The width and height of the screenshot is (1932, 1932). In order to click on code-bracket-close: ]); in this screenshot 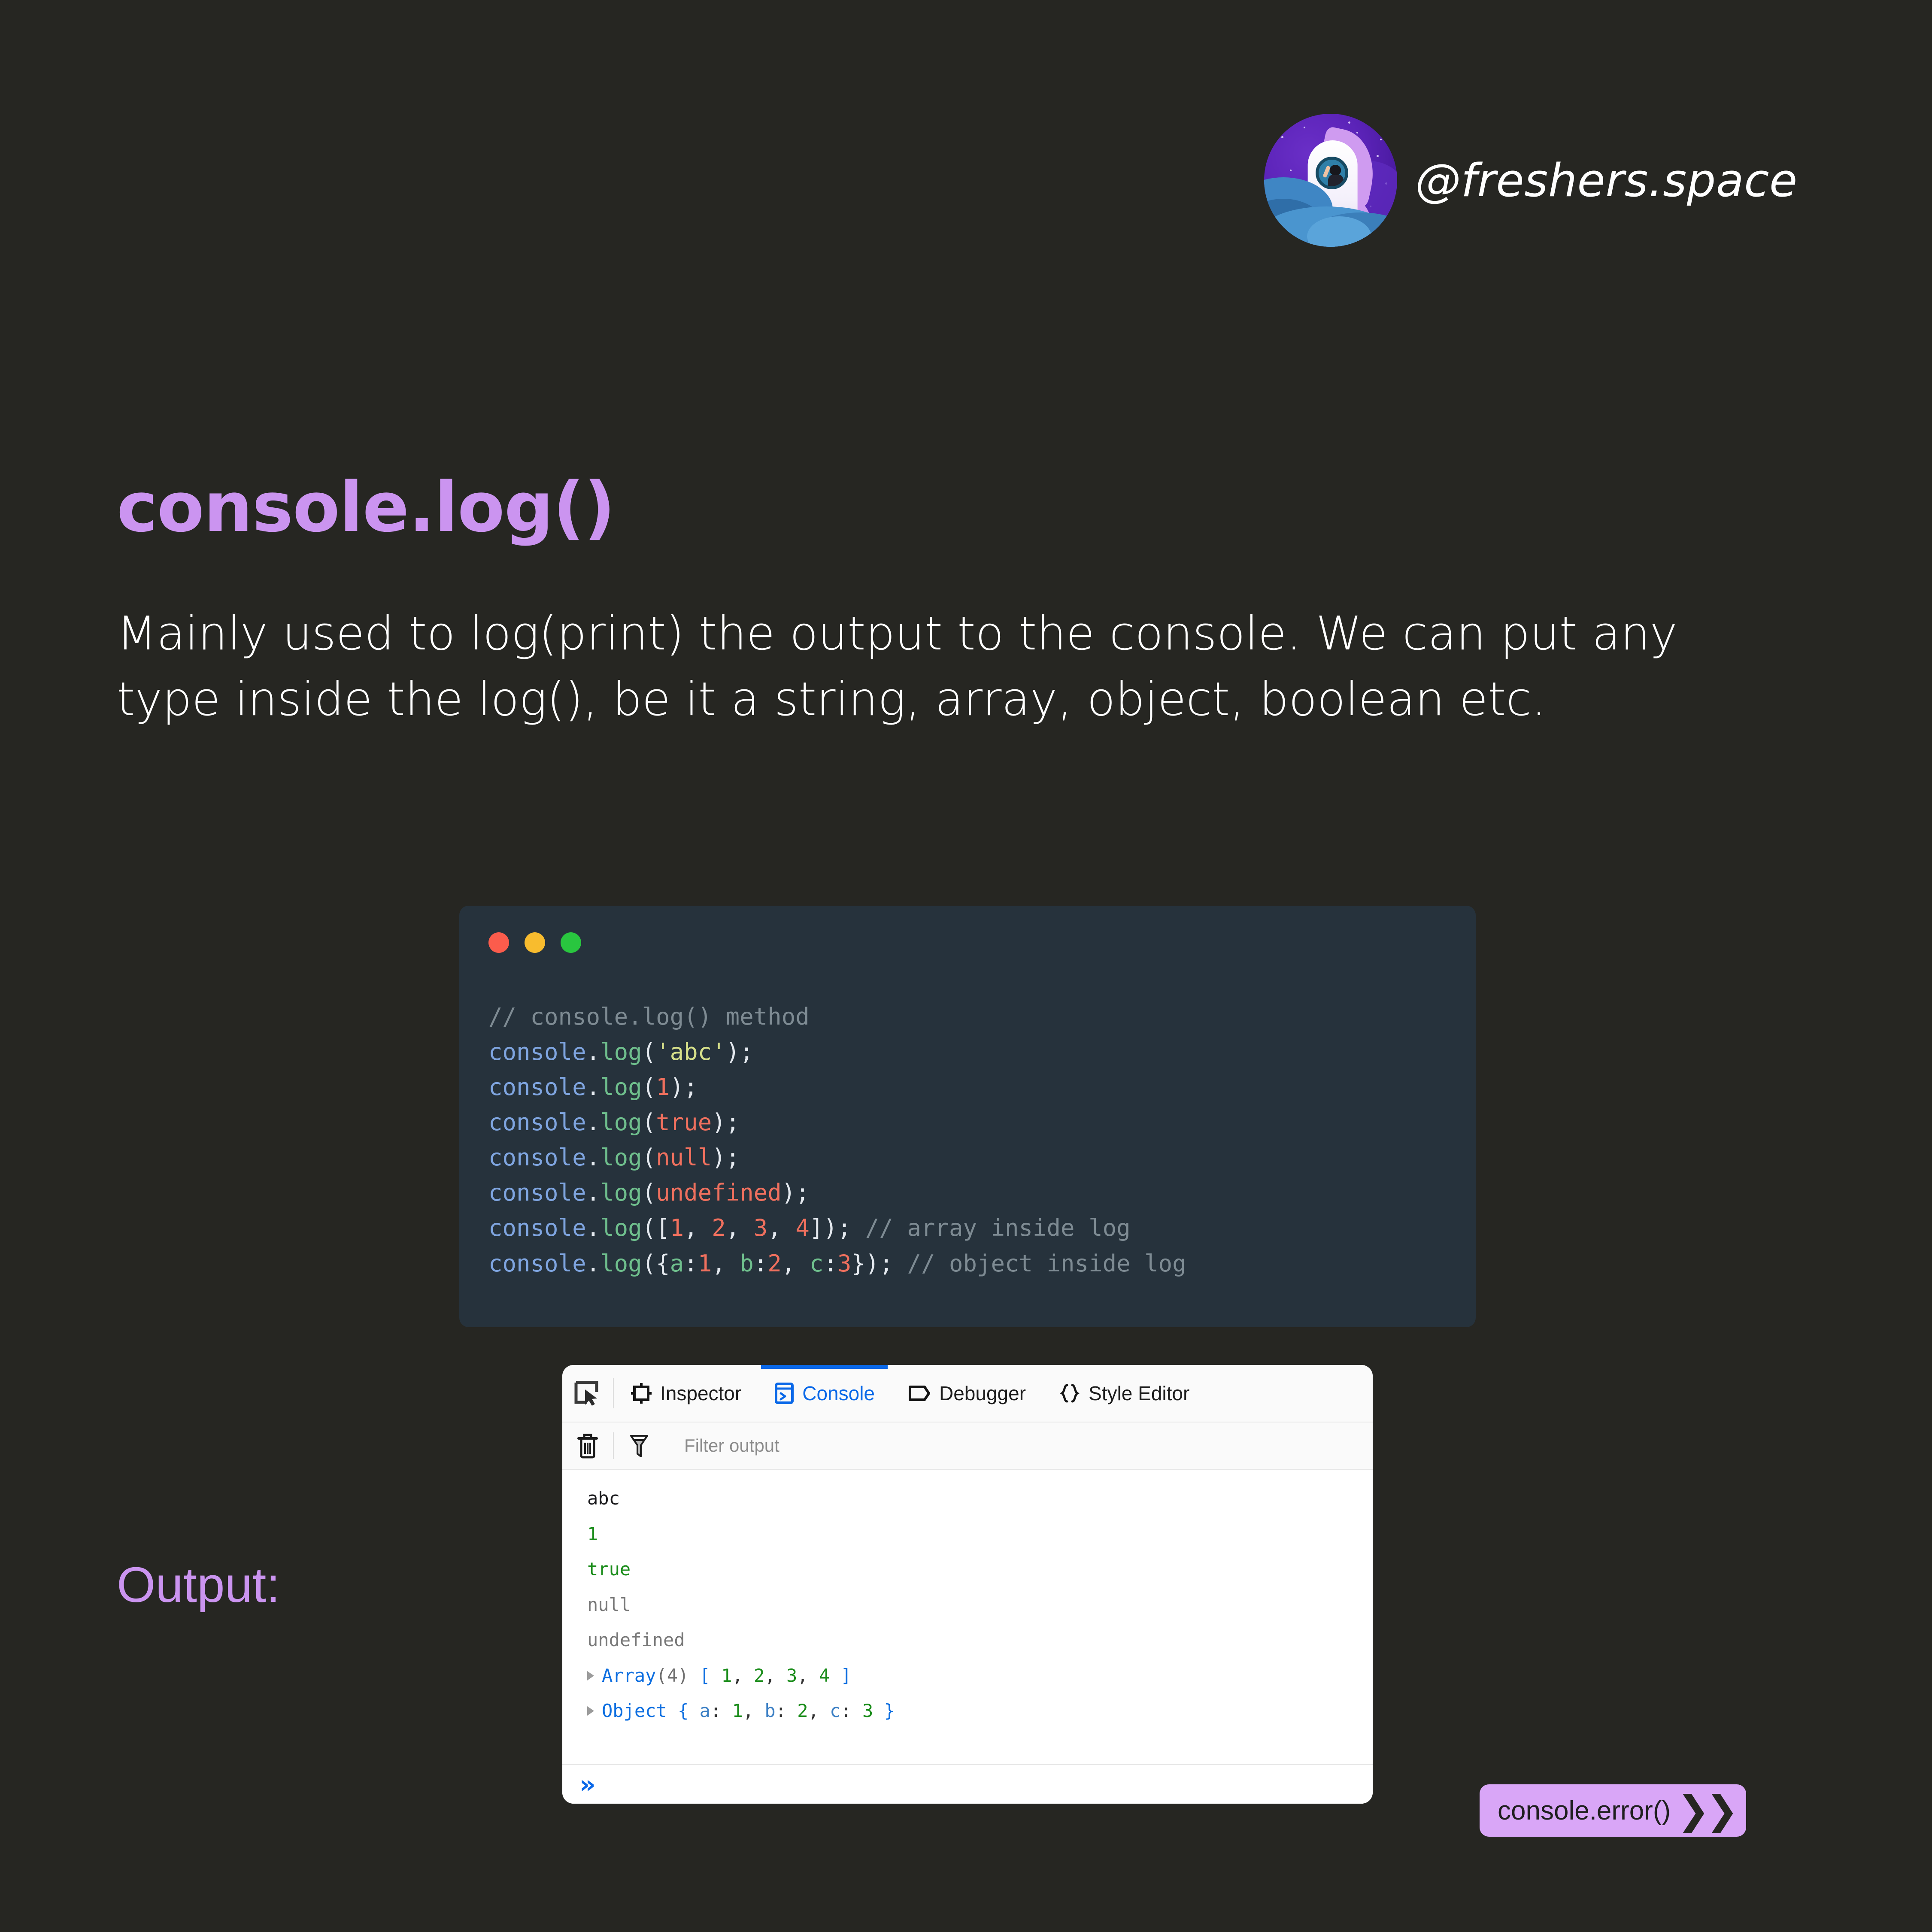, I will do `click(830, 1228)`.